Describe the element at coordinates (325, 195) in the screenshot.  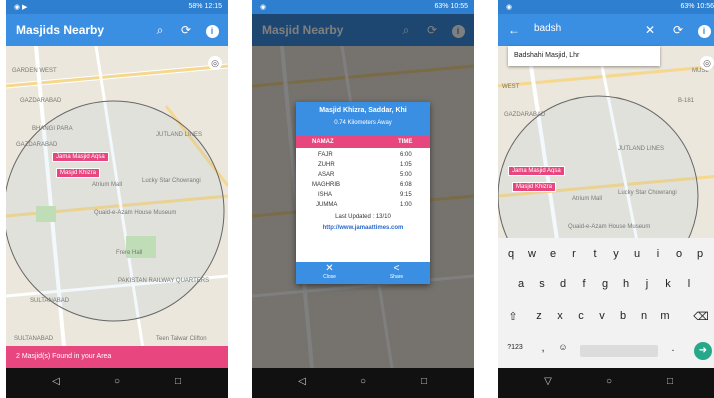
I see `namaz-name: ISHA` at that location.